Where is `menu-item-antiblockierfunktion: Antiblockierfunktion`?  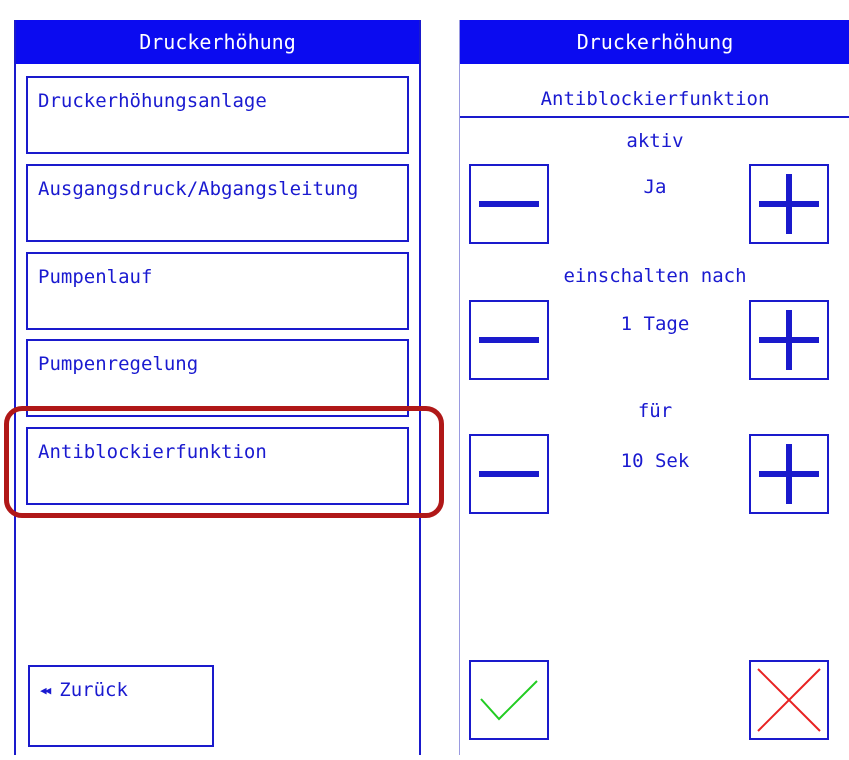
menu-item-antiblockierfunktion: Antiblockierfunktion is located at coordinates (217, 466).